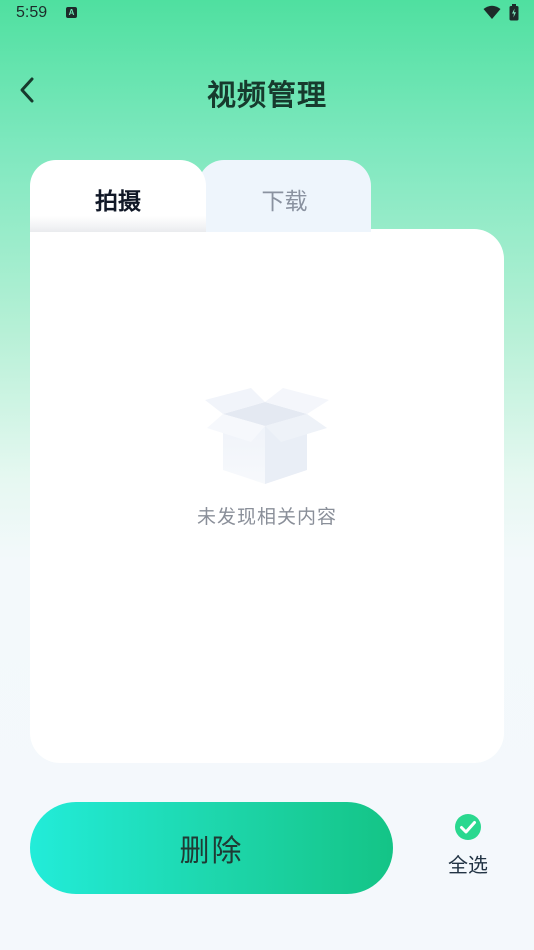 The height and width of the screenshot is (950, 534). What do you see at coordinates (32, 12) in the screenshot?
I see `status-time: 5:59` at bounding box center [32, 12].